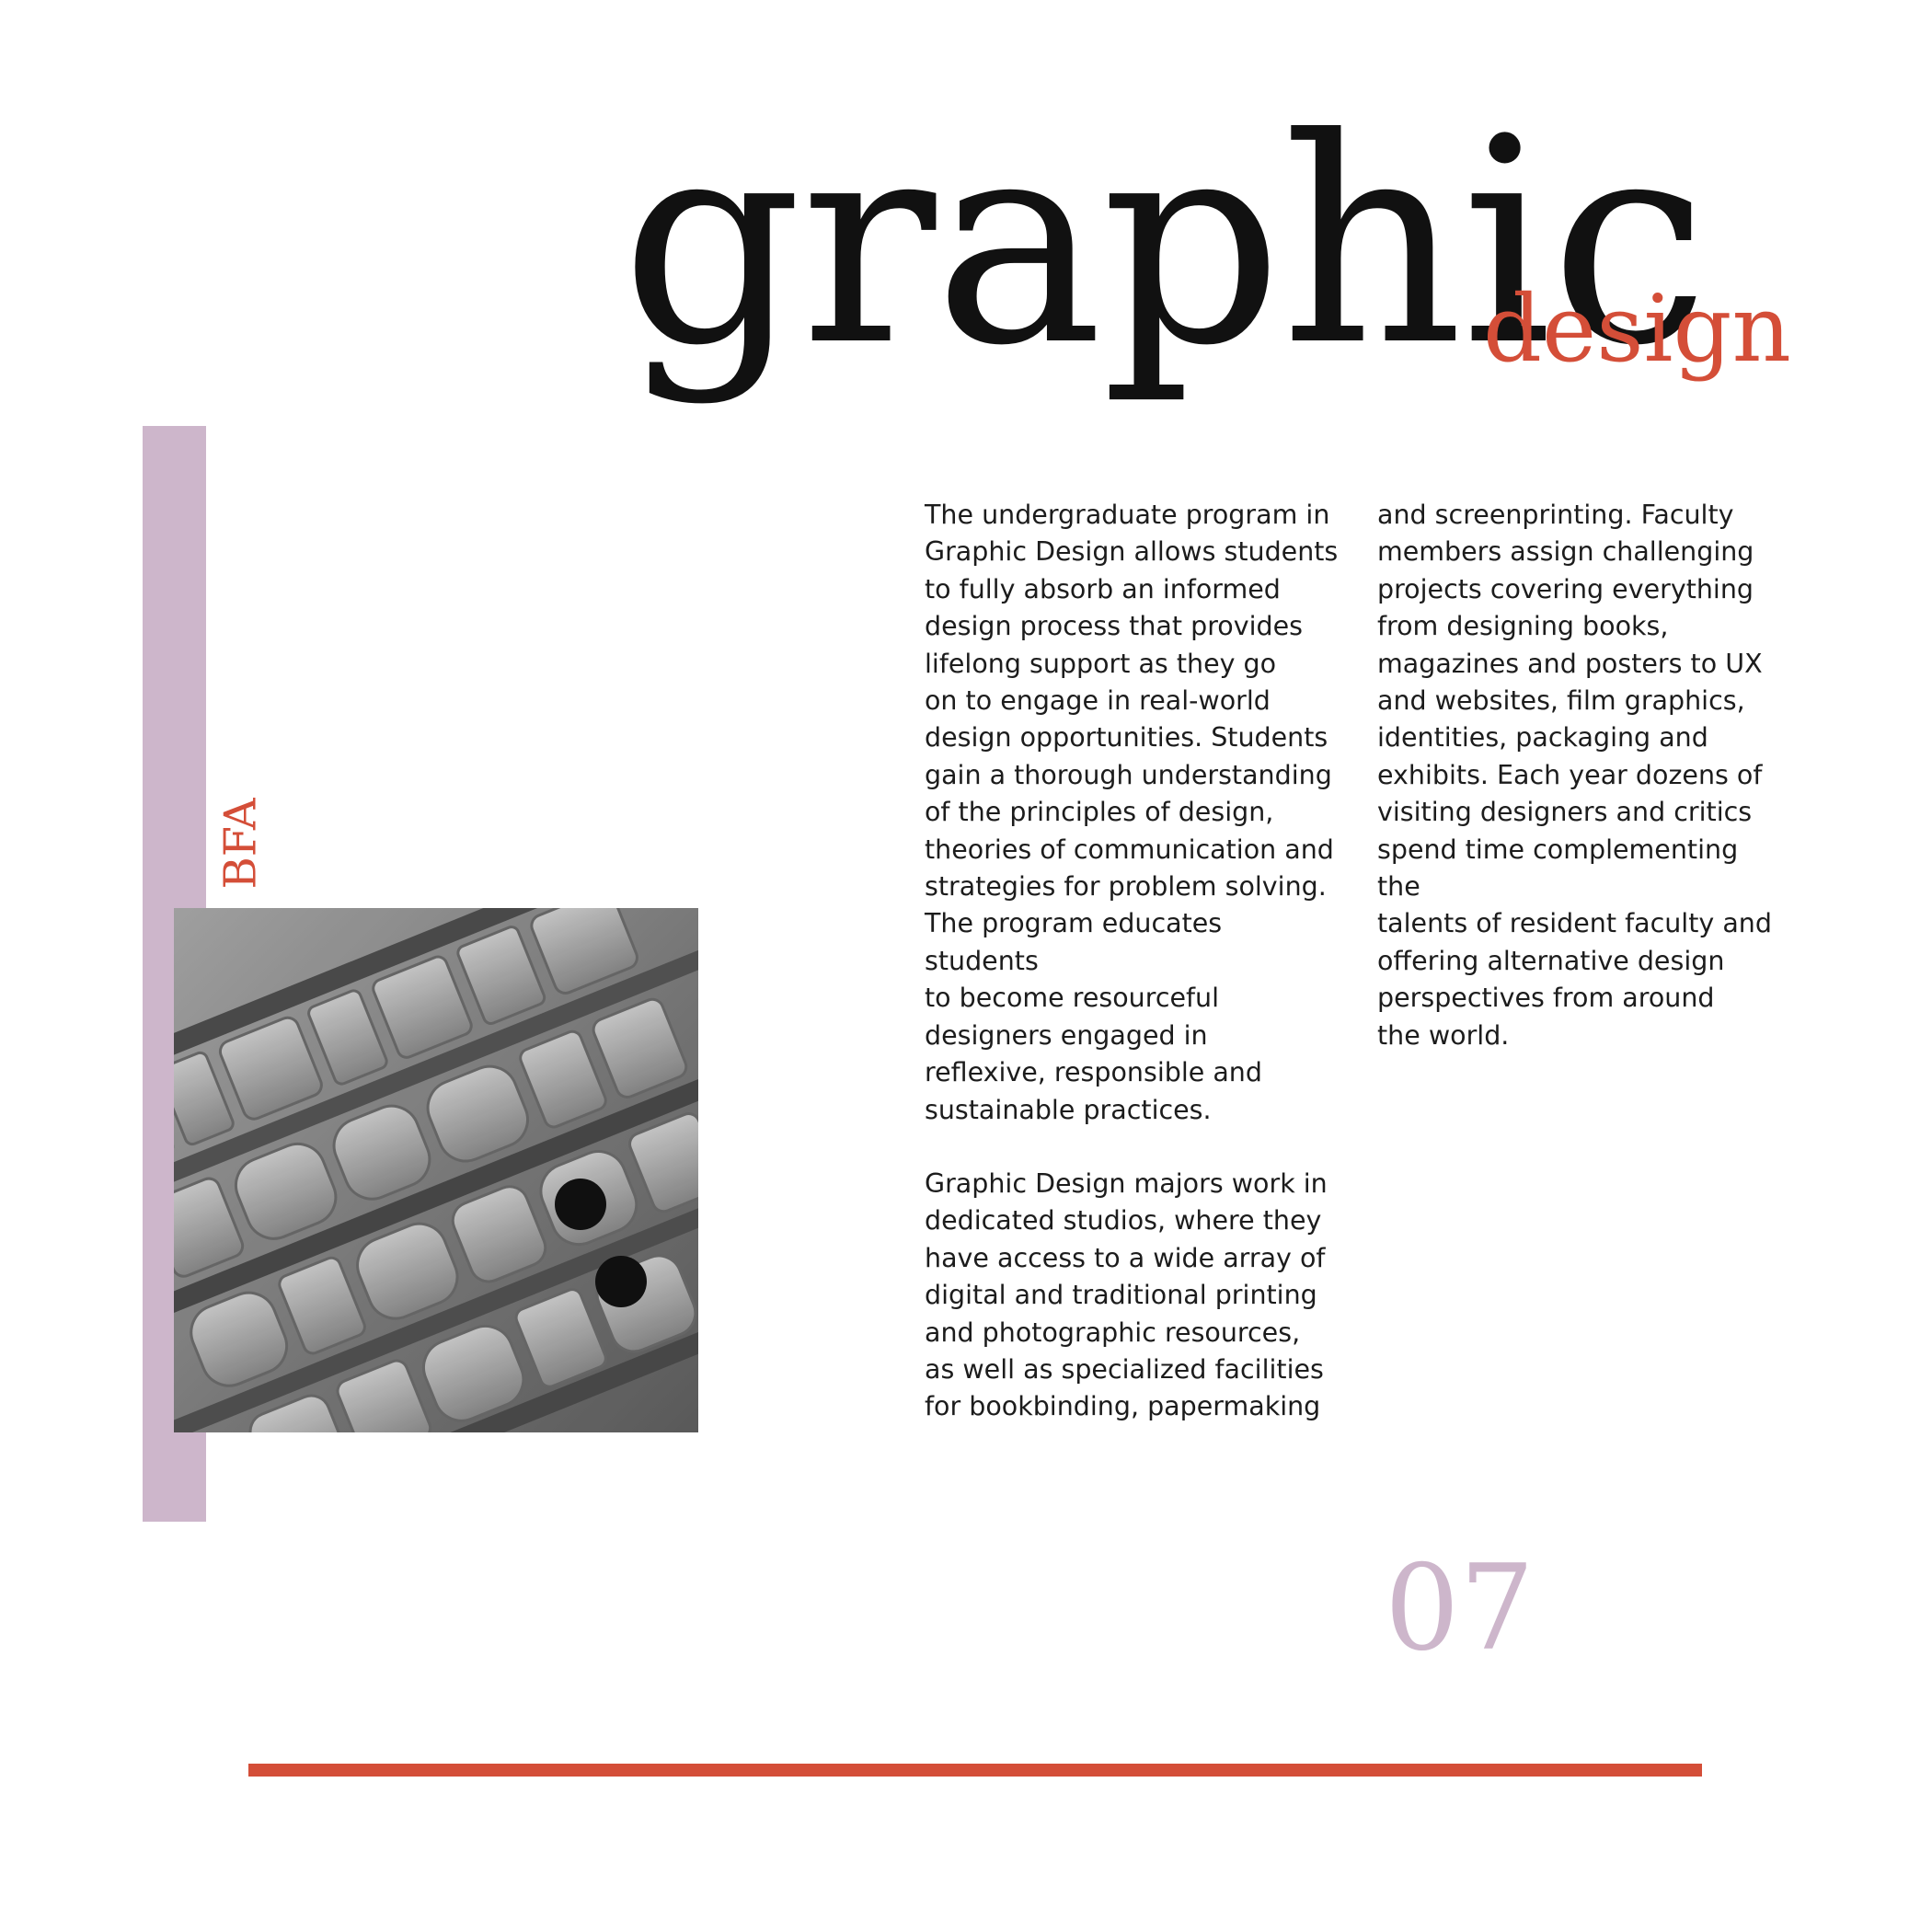 This screenshot has width=1932, height=1932. Describe the element at coordinates (1460, 1608) in the screenshot. I see `page-number: 07` at that location.